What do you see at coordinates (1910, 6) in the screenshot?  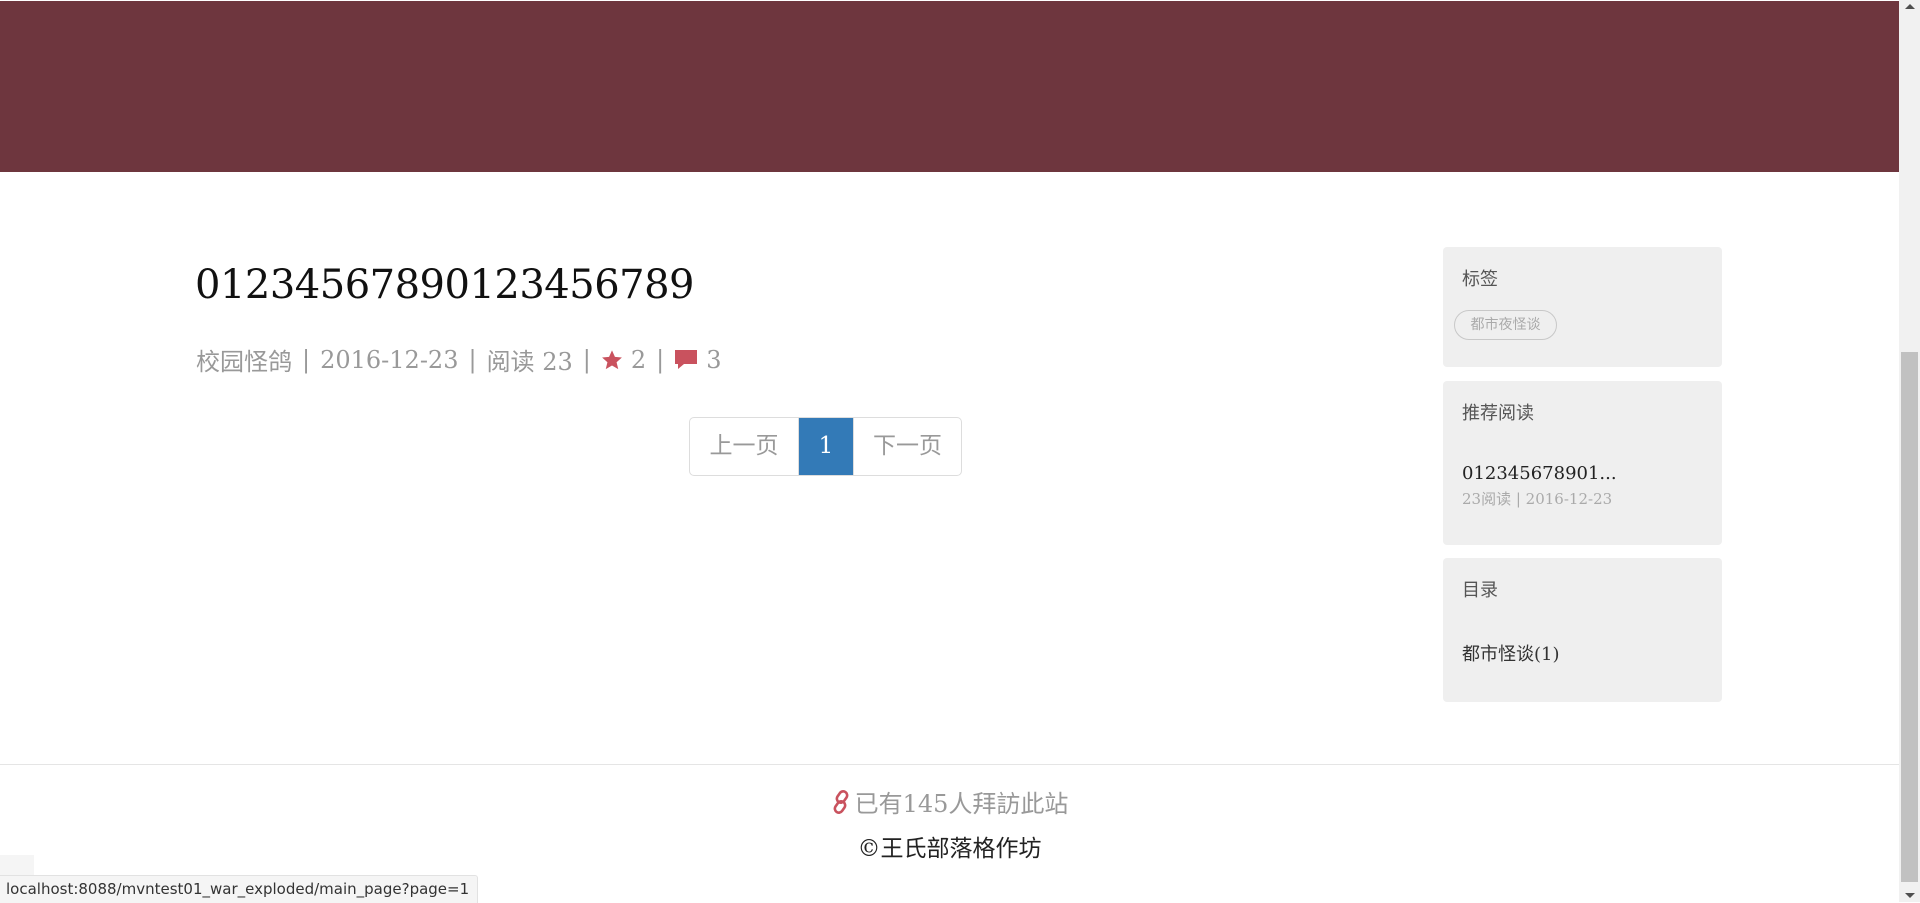 I see `scroll-up-icon` at bounding box center [1910, 6].